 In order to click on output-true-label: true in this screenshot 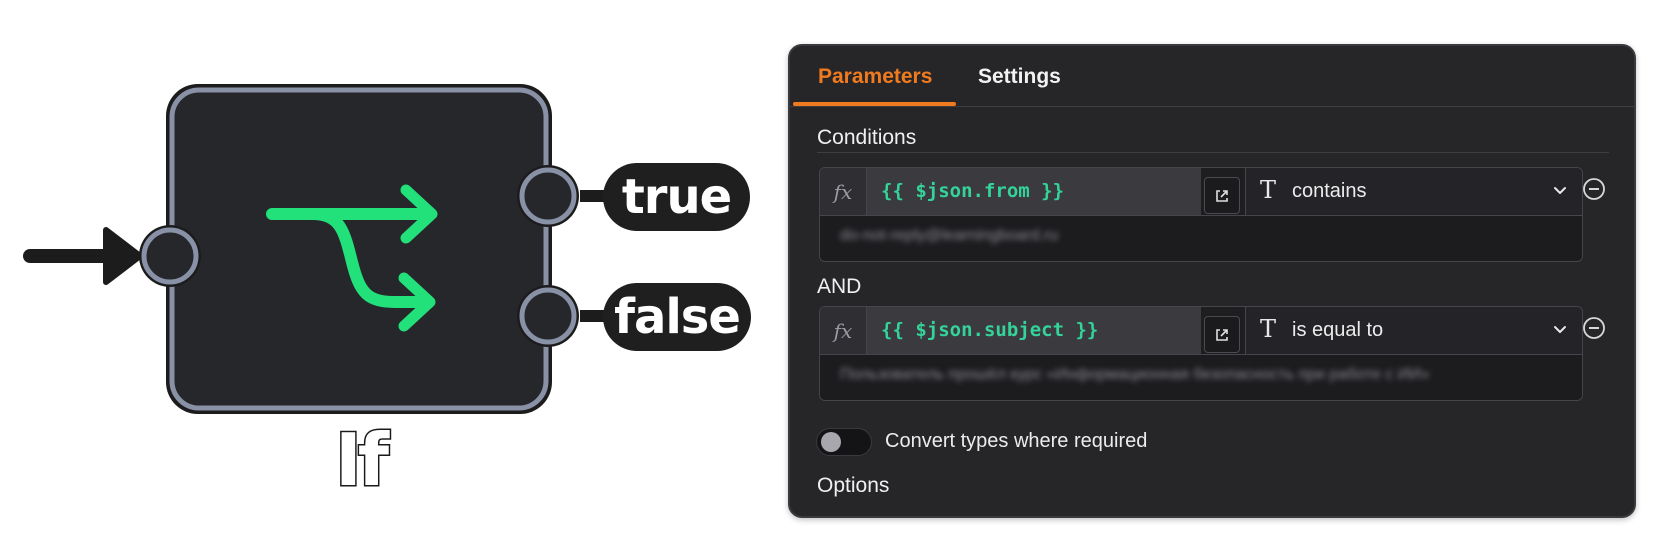, I will do `click(676, 197)`.